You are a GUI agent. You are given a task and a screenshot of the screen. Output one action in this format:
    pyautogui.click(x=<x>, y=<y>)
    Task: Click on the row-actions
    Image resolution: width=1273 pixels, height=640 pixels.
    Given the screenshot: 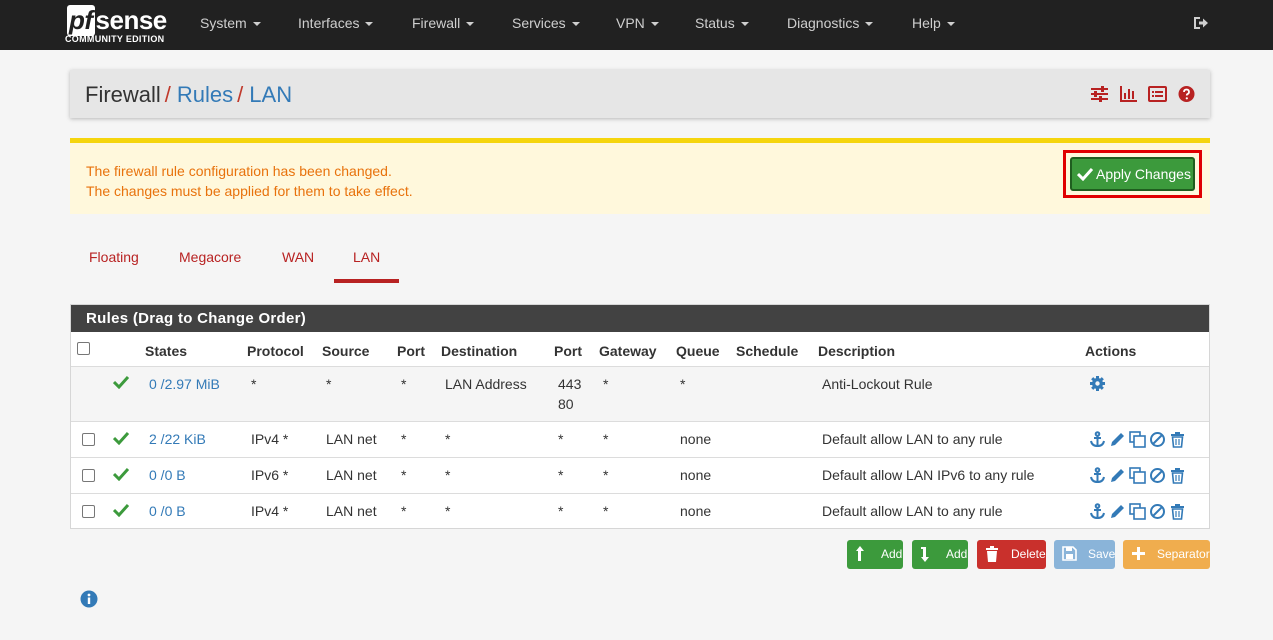 What is the action you would take?
    pyautogui.click(x=1137, y=439)
    